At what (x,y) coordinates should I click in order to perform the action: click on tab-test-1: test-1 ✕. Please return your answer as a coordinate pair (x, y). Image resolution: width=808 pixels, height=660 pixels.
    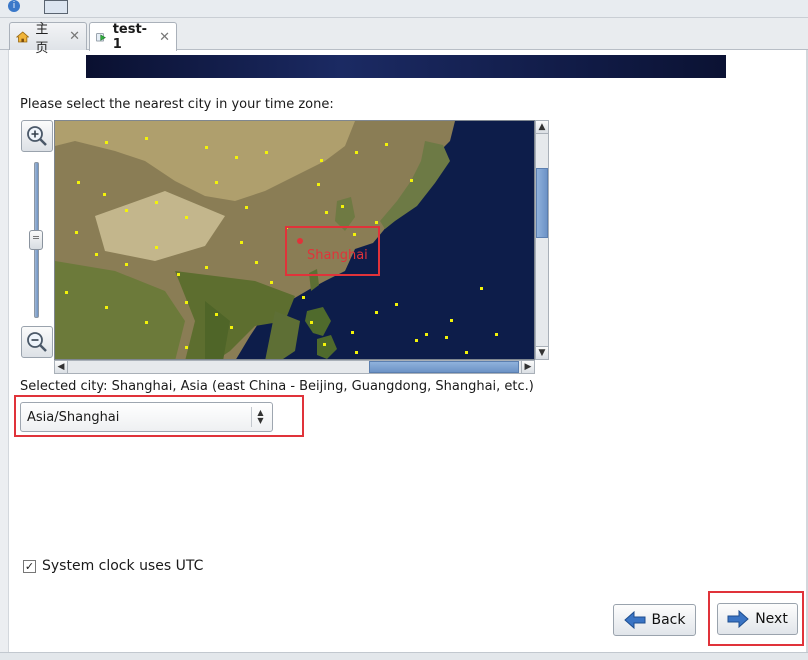
    Looking at the image, I should click on (133, 37).